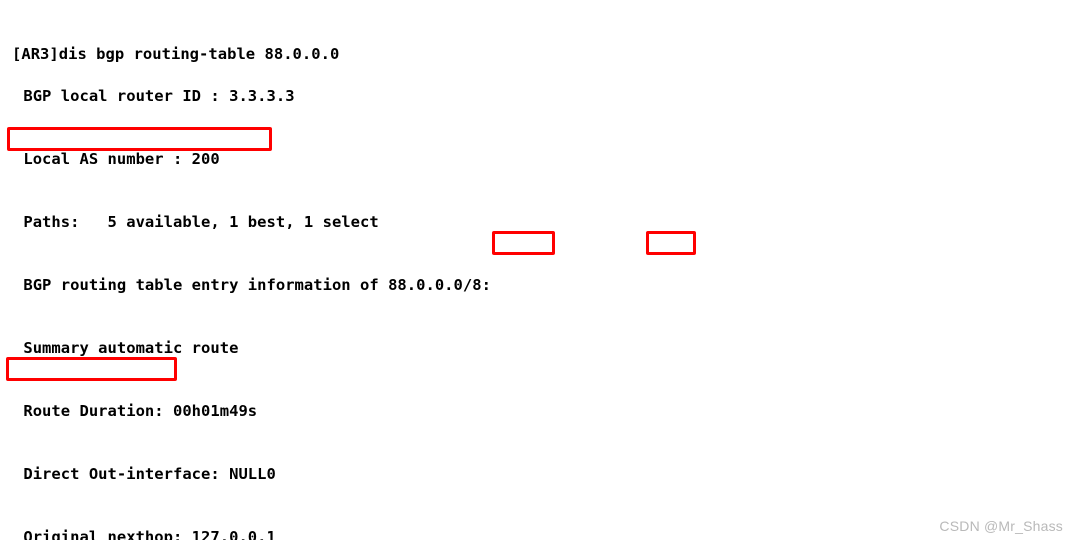  Describe the element at coordinates (1001, 526) in the screenshot. I see `watermark: CSDN @Mr_Shass` at that location.